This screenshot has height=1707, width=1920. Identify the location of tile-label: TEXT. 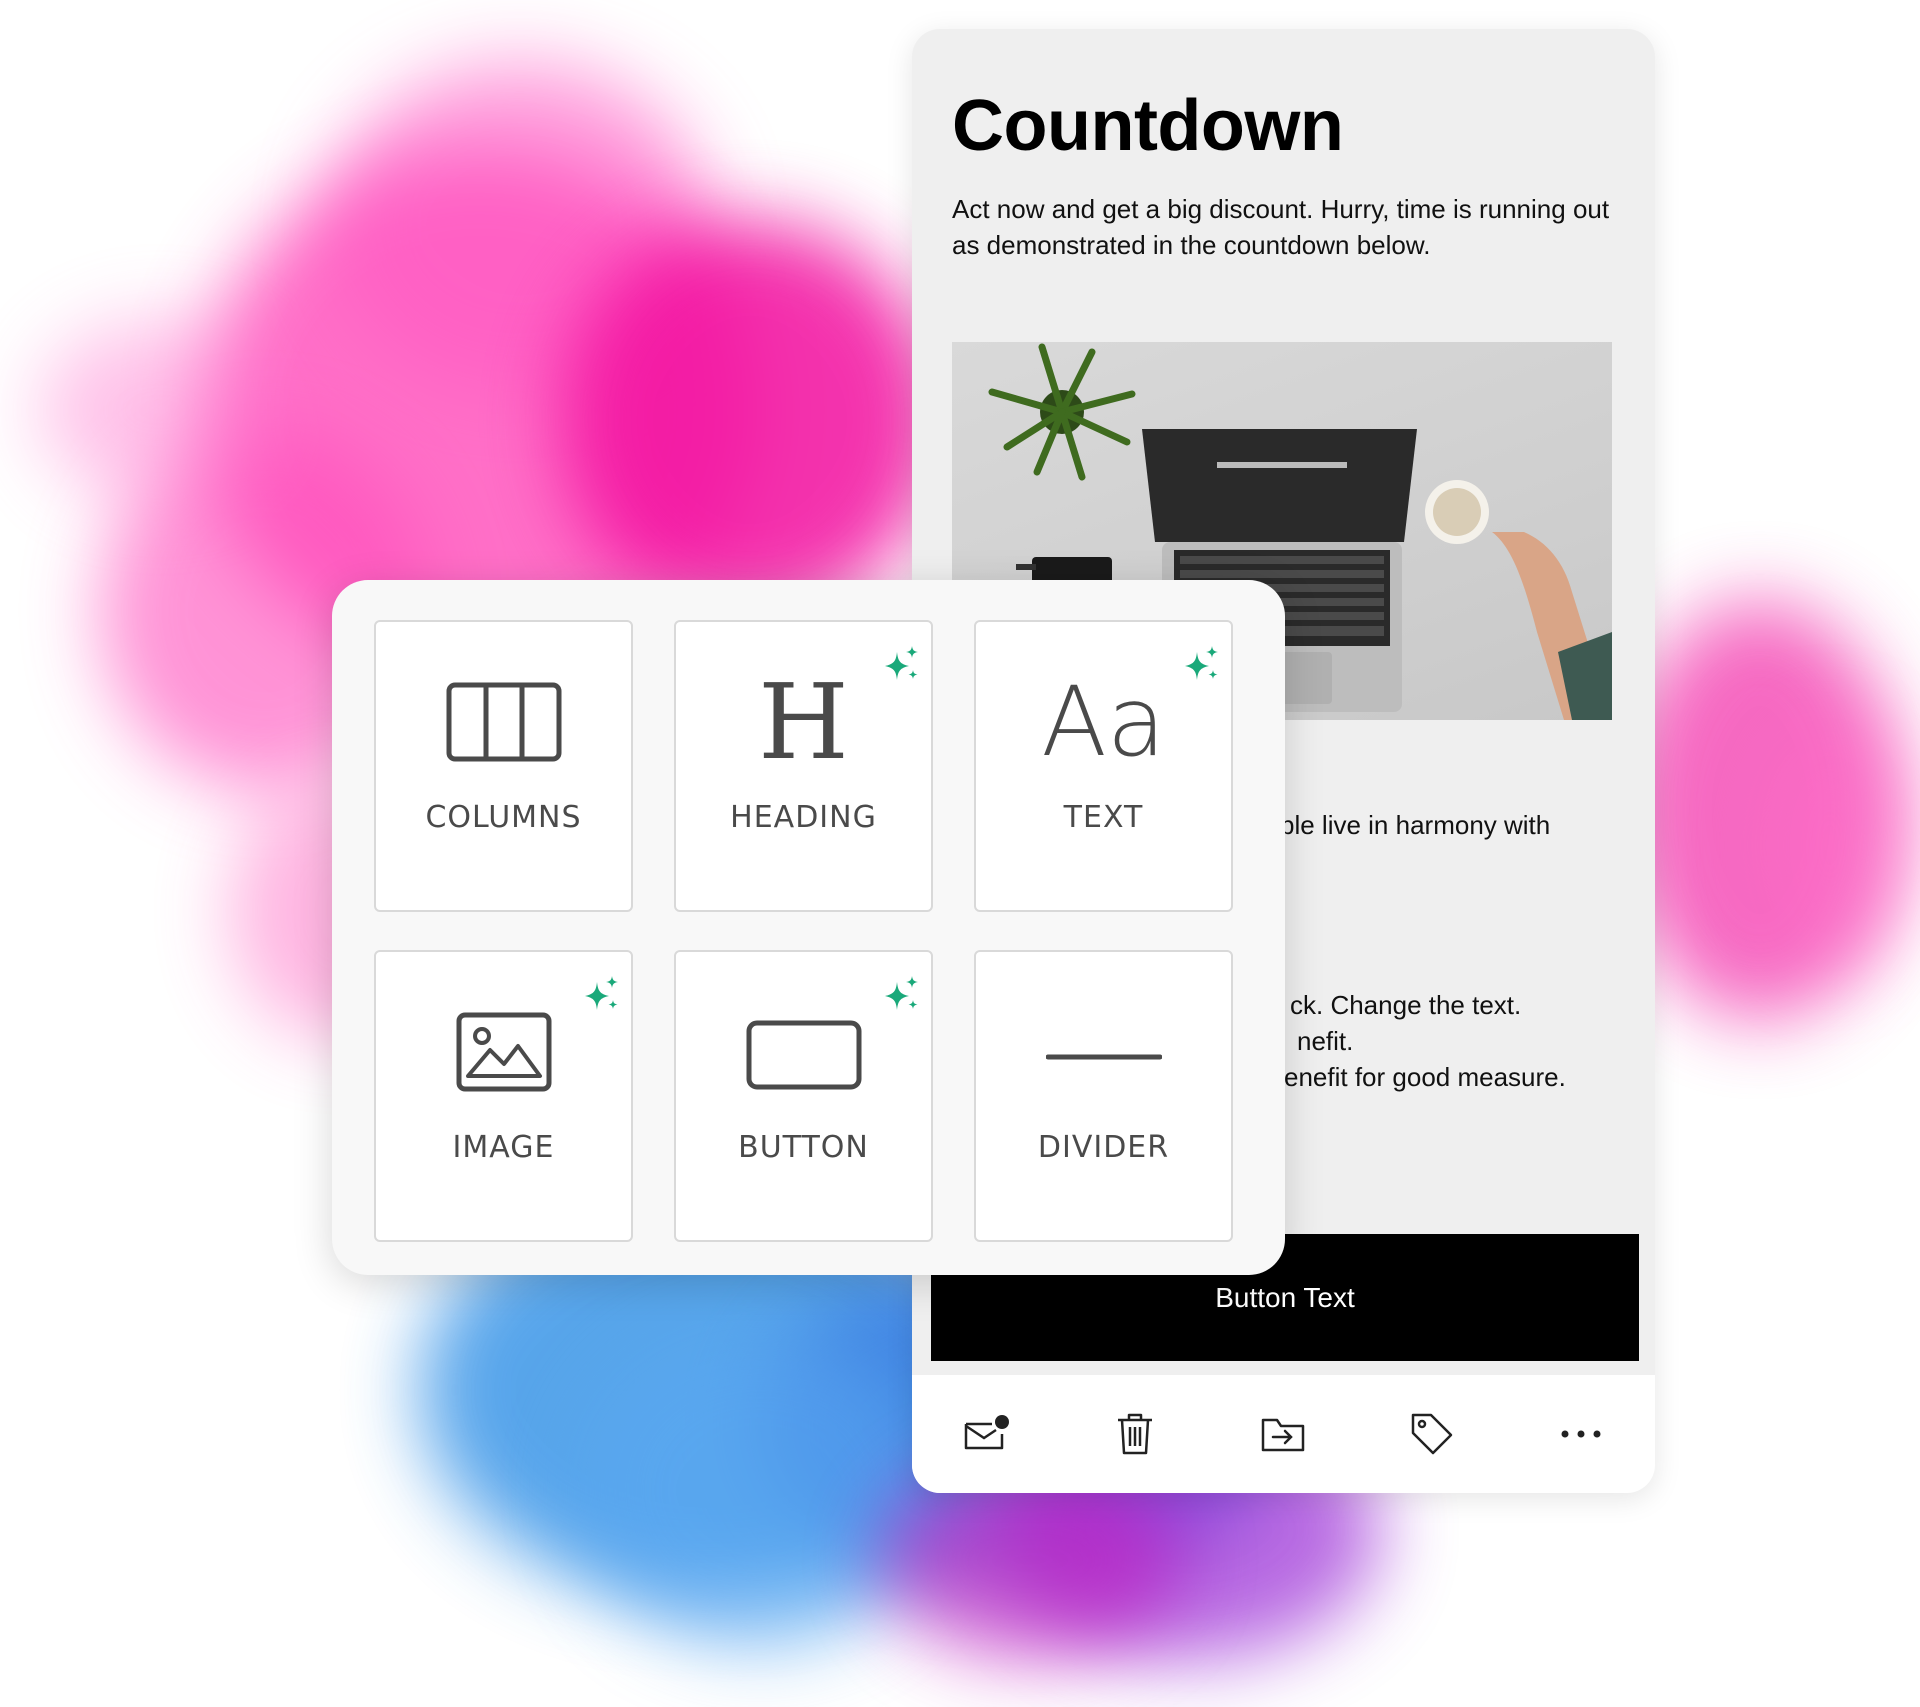
(1103, 817).